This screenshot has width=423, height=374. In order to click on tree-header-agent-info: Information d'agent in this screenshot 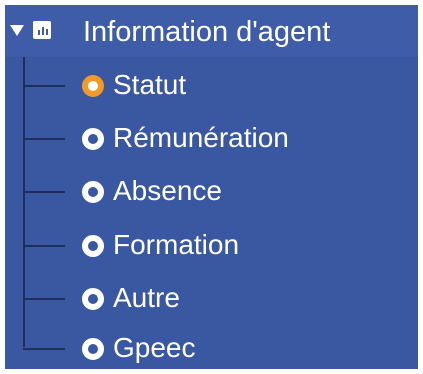, I will do `click(211, 31)`.